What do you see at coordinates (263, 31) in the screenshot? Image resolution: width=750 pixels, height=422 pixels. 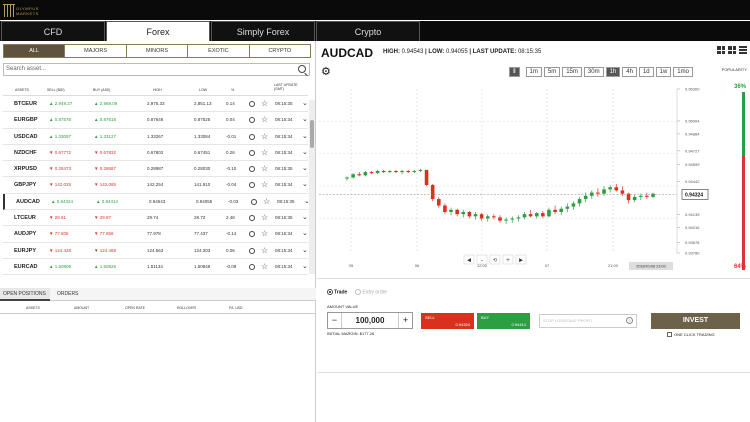 I see `tab-simply-forex: Simply Forex` at bounding box center [263, 31].